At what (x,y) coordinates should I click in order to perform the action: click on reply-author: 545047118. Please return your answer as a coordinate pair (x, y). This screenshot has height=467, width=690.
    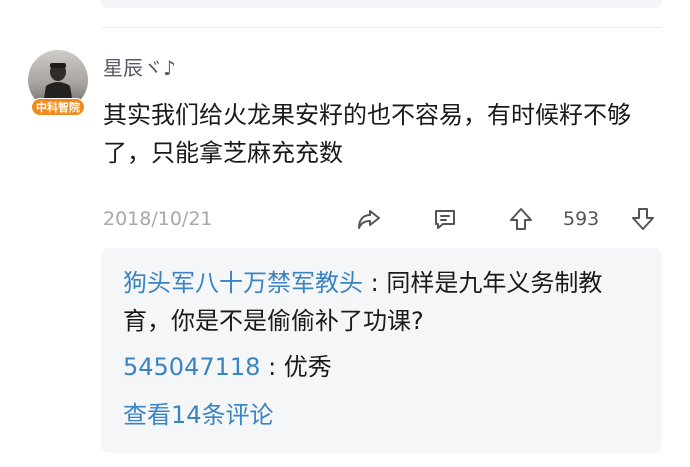
    Looking at the image, I should click on (191, 367).